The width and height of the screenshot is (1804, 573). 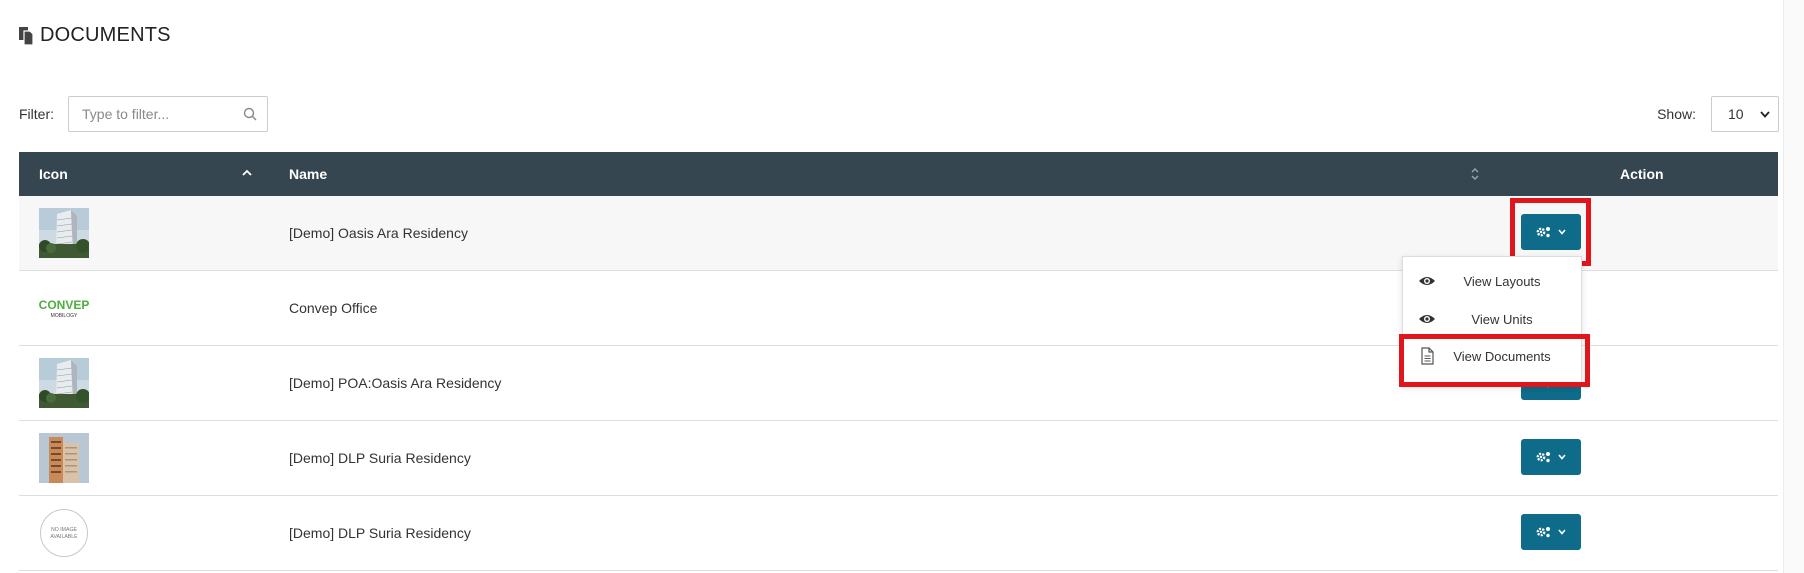 What do you see at coordinates (36, 114) in the screenshot?
I see `filter-label: Filter:` at bounding box center [36, 114].